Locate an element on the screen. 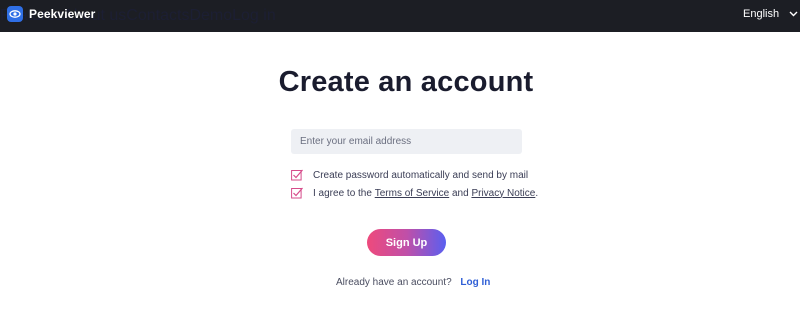 This screenshot has width=800, height=331. login-prompt: Already have an account? Log In is located at coordinates (413, 282).